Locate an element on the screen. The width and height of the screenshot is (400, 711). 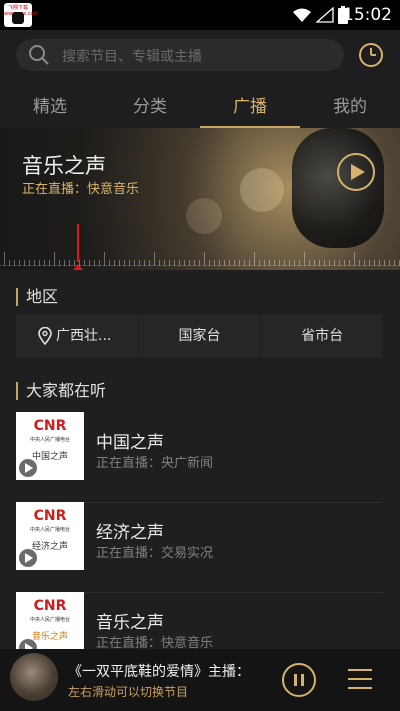
frequency-needle is located at coordinates (78, 243).